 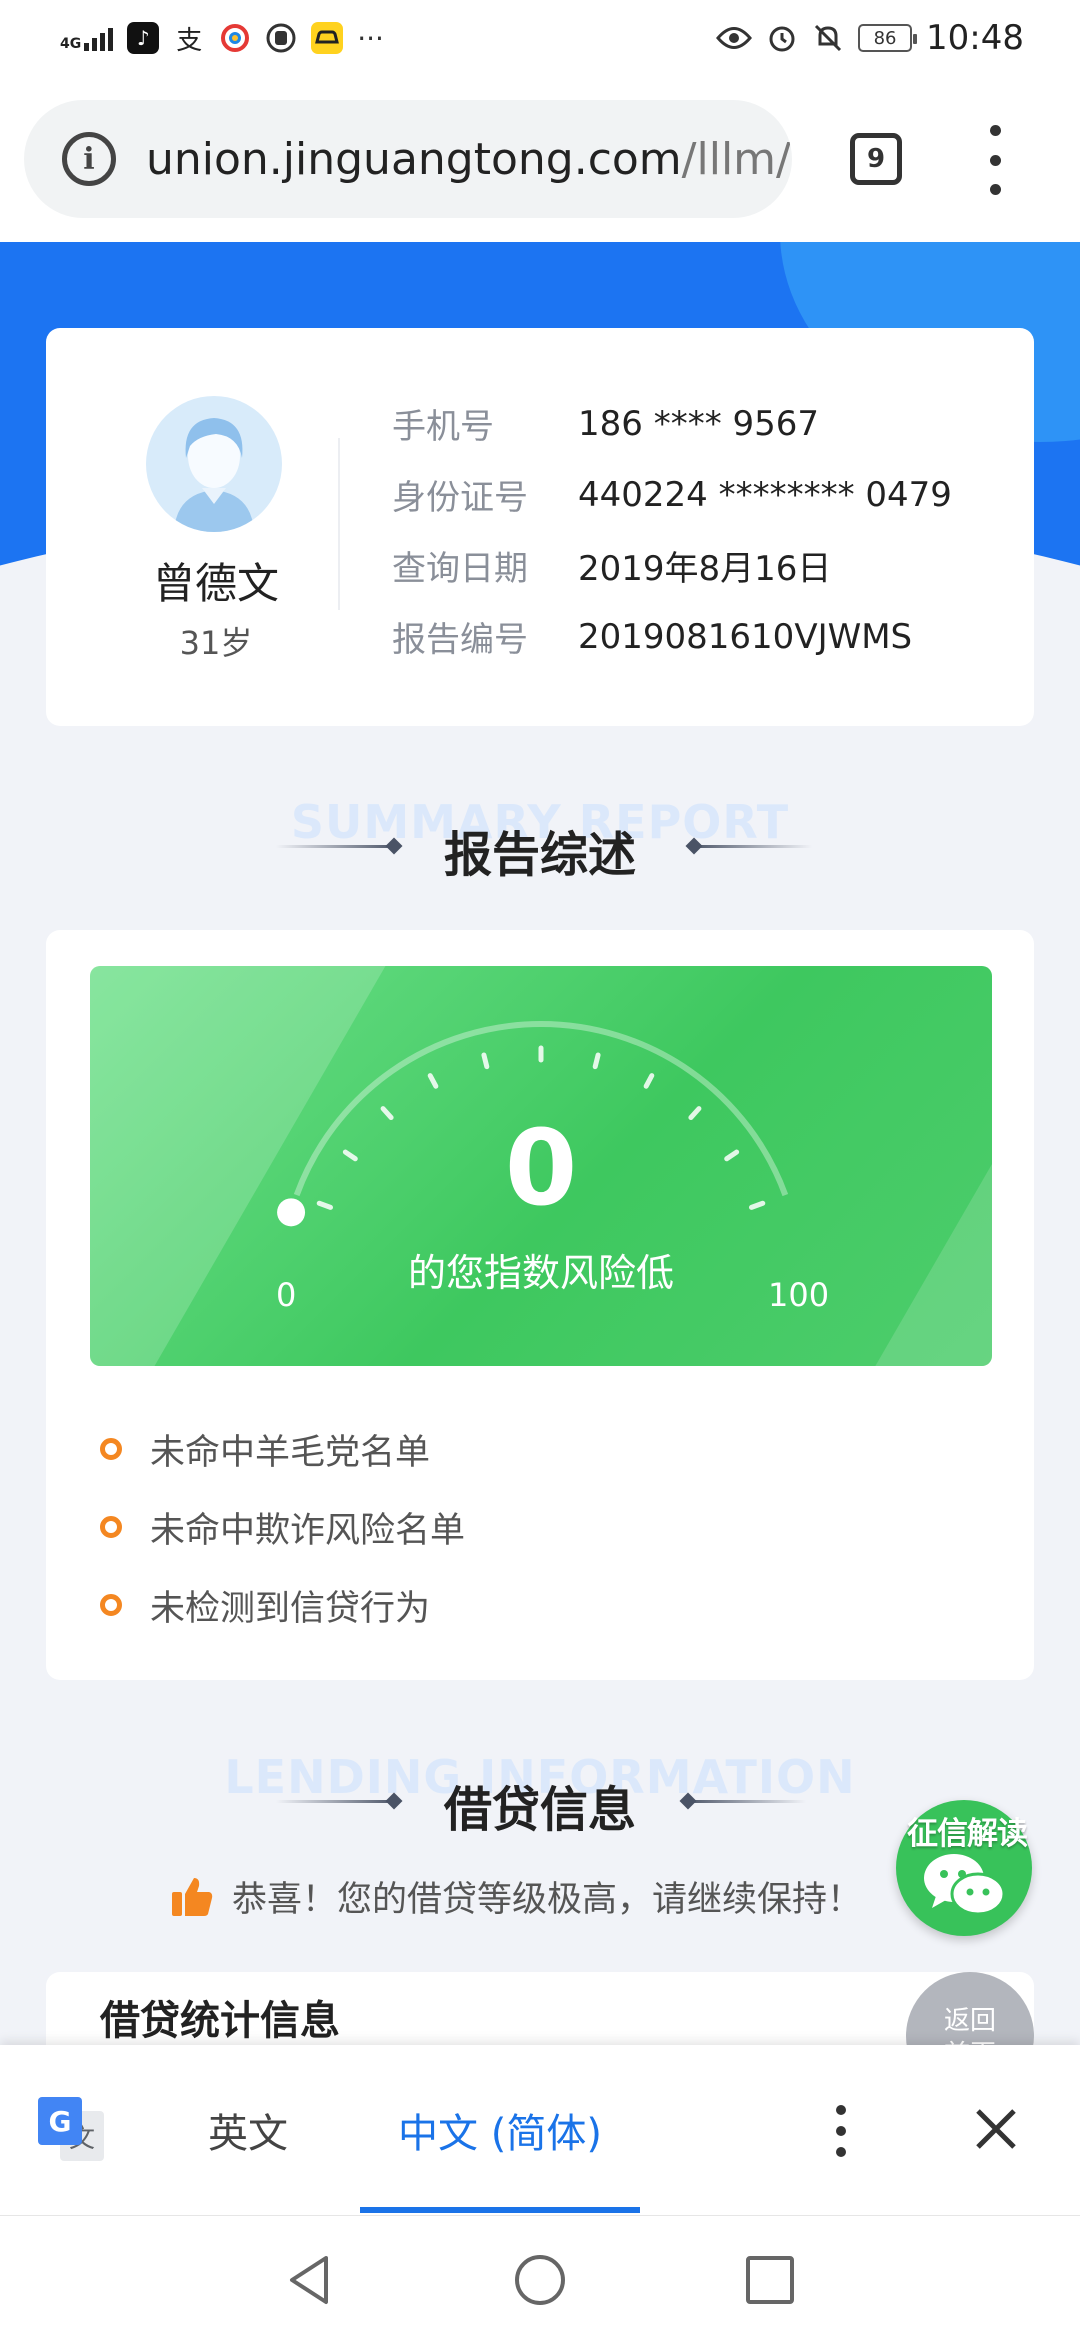 I want to click on translate-bar: 文 G 英文 中文 (简体), so click(x=540, y=2130).